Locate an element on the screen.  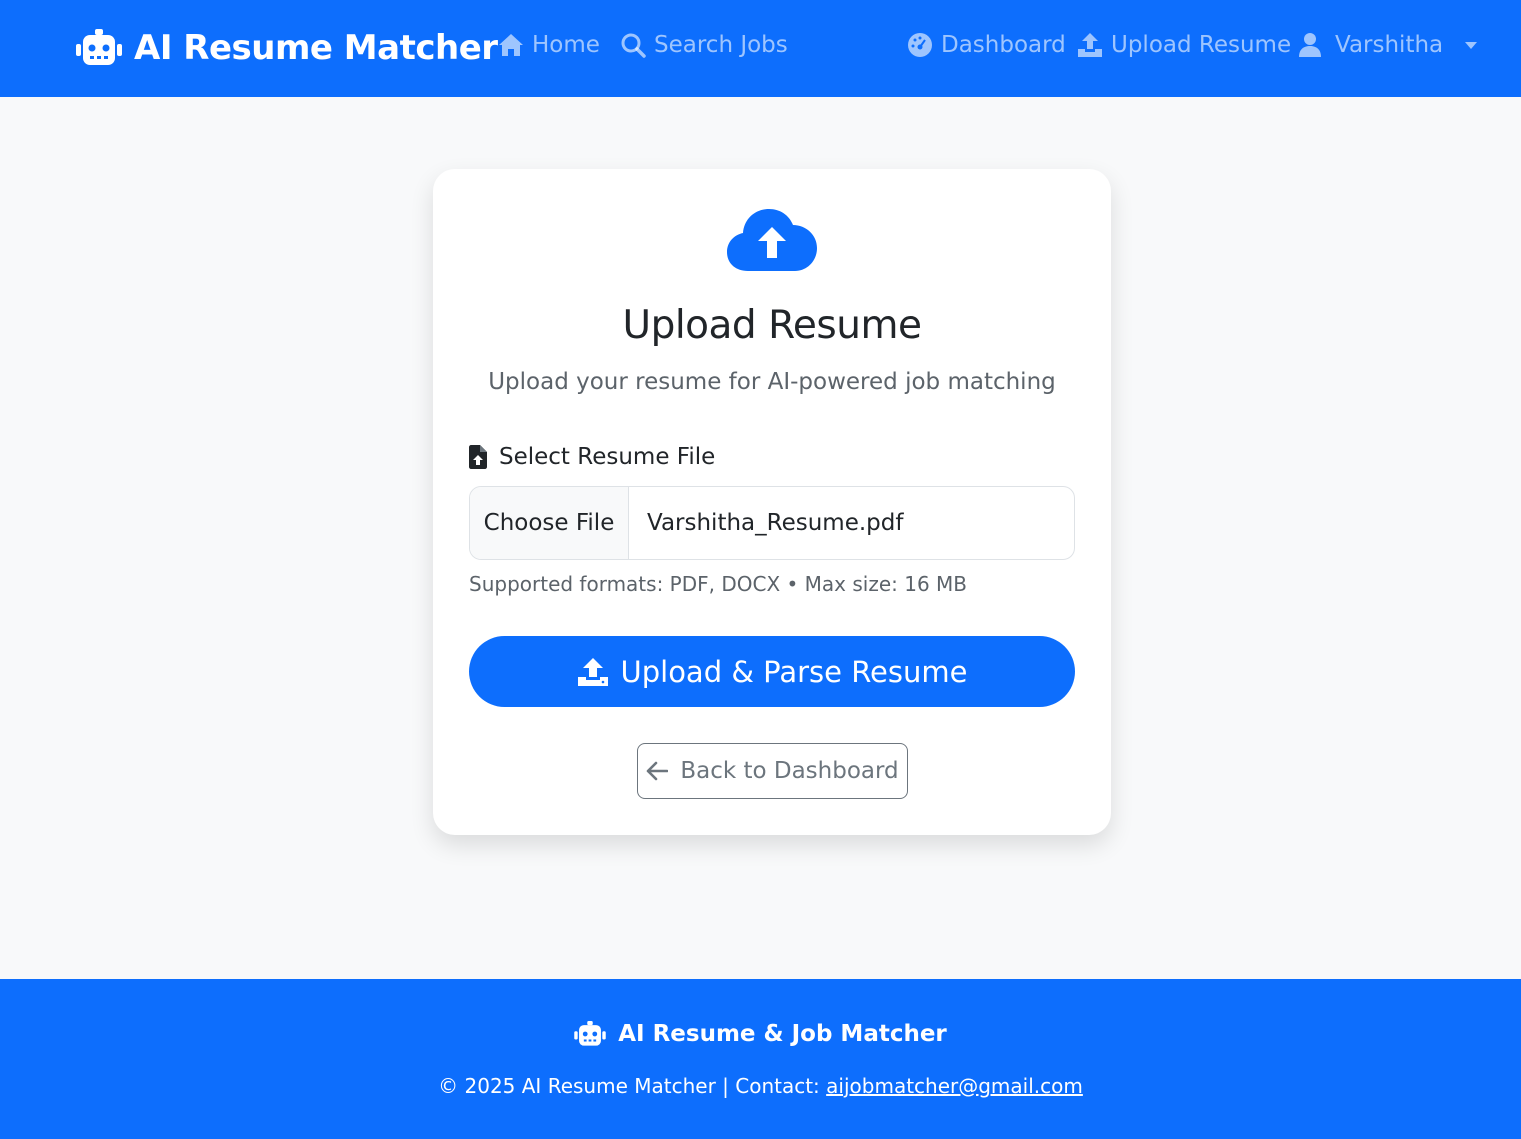
nav-upload-resume-label: Upload Resume is located at coordinates (1201, 45).